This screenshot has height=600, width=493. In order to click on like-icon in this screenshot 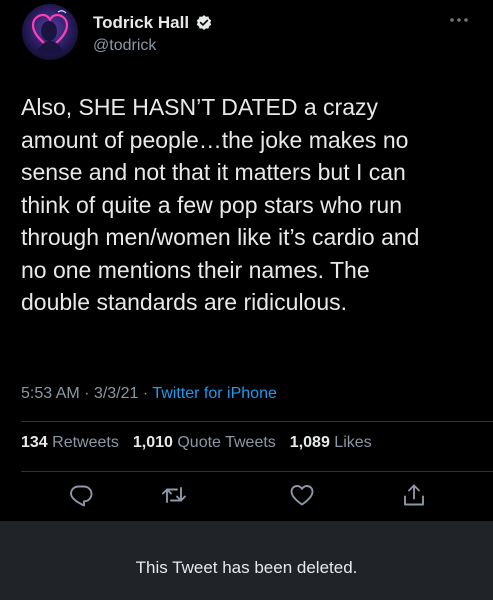, I will do `click(302, 495)`.